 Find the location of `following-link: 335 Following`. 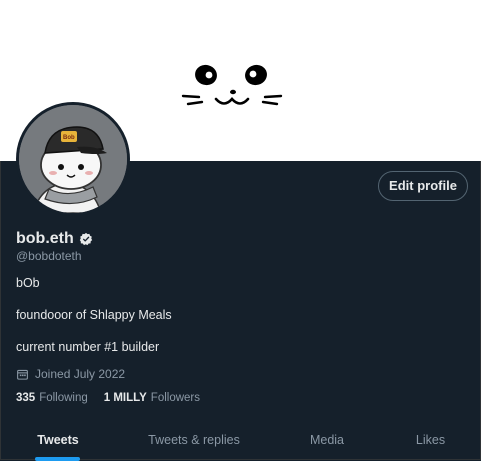

following-link: 335 Following is located at coordinates (52, 398).